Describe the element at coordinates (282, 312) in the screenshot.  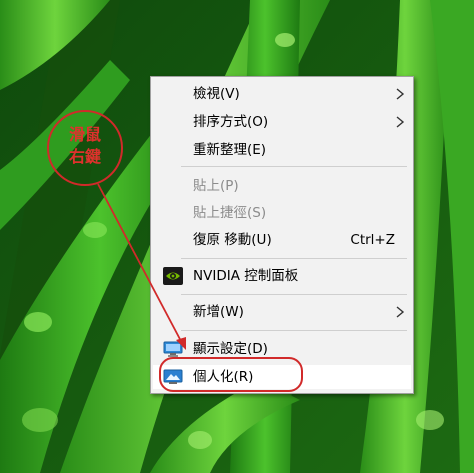
I see `menu-item-new: 新增(W)` at that location.